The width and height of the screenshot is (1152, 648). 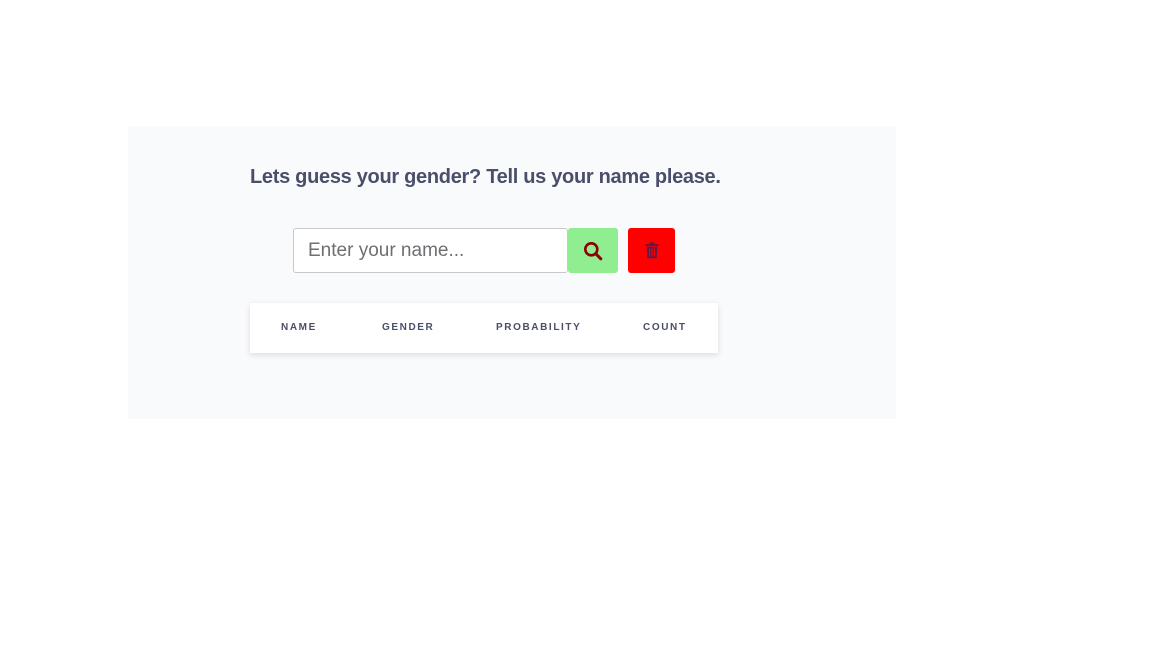 What do you see at coordinates (665, 327) in the screenshot?
I see `column-header-count: COUNT` at bounding box center [665, 327].